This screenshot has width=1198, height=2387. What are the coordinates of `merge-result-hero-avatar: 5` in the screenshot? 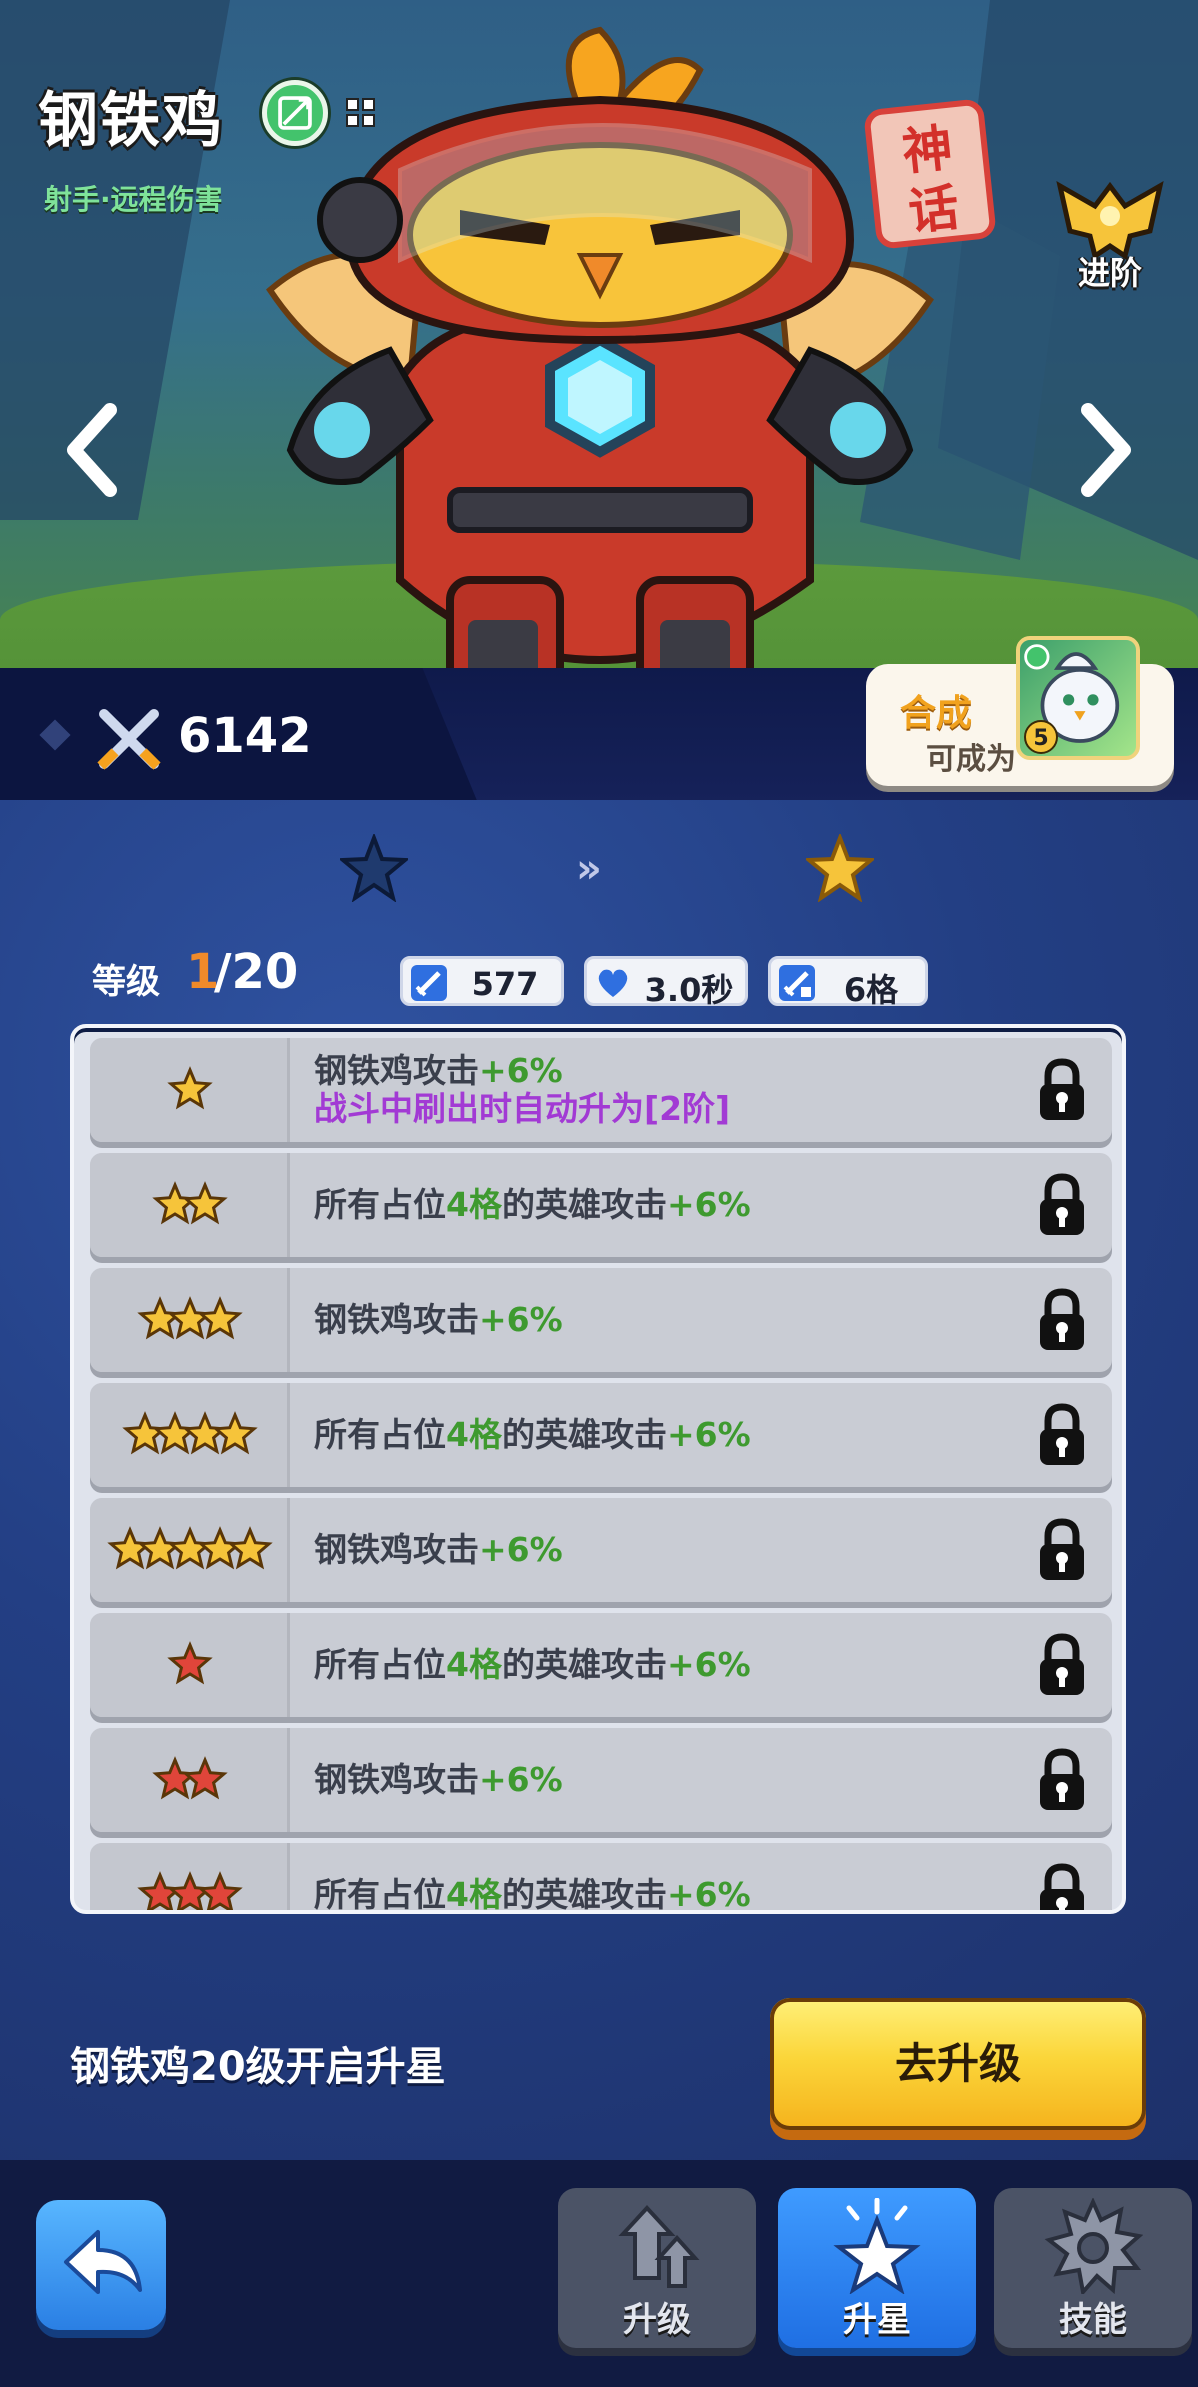 It's located at (1078, 698).